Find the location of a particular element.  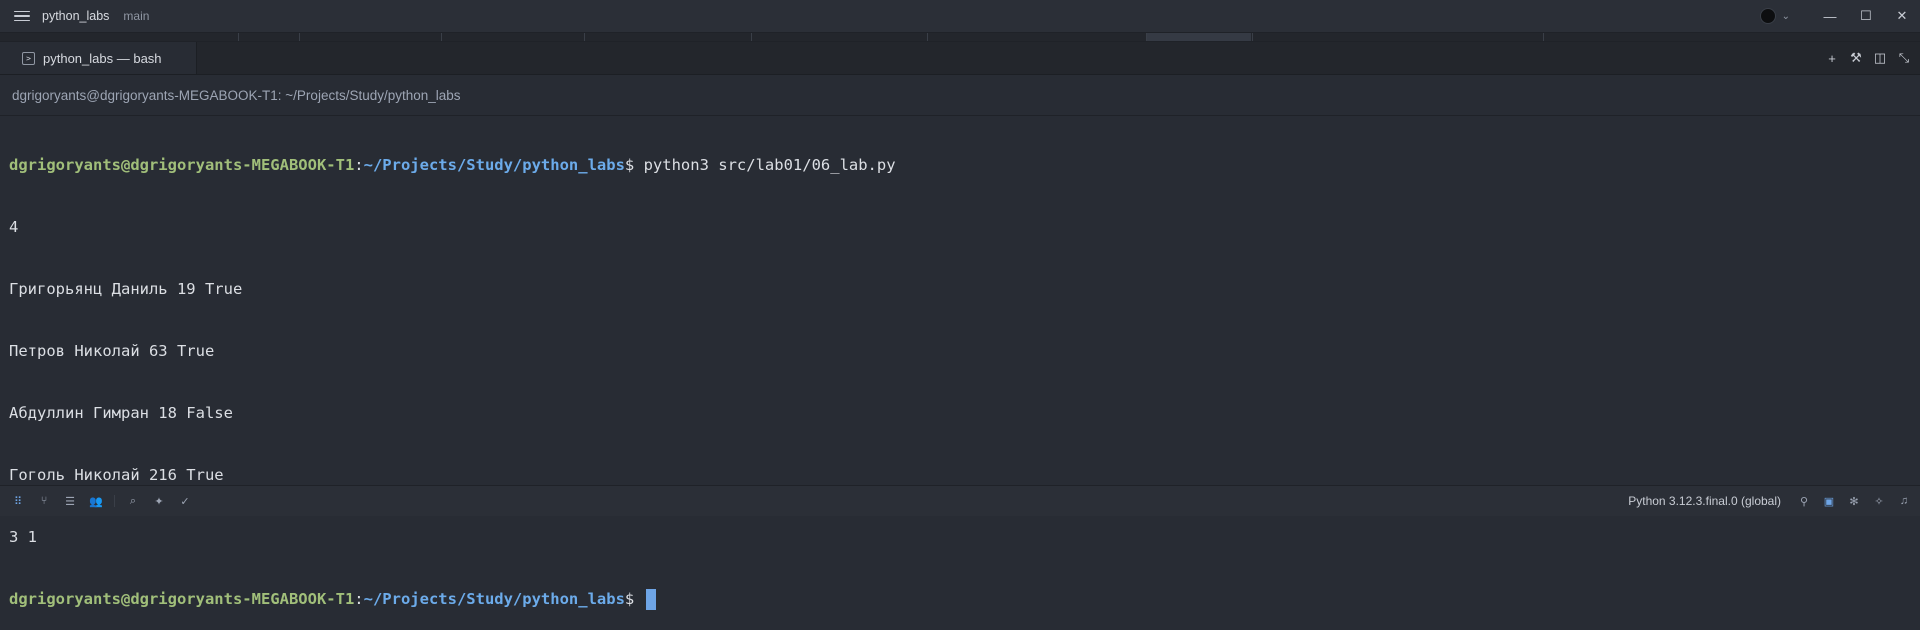

debugger-icon: ✻ is located at coordinates (1854, 501).